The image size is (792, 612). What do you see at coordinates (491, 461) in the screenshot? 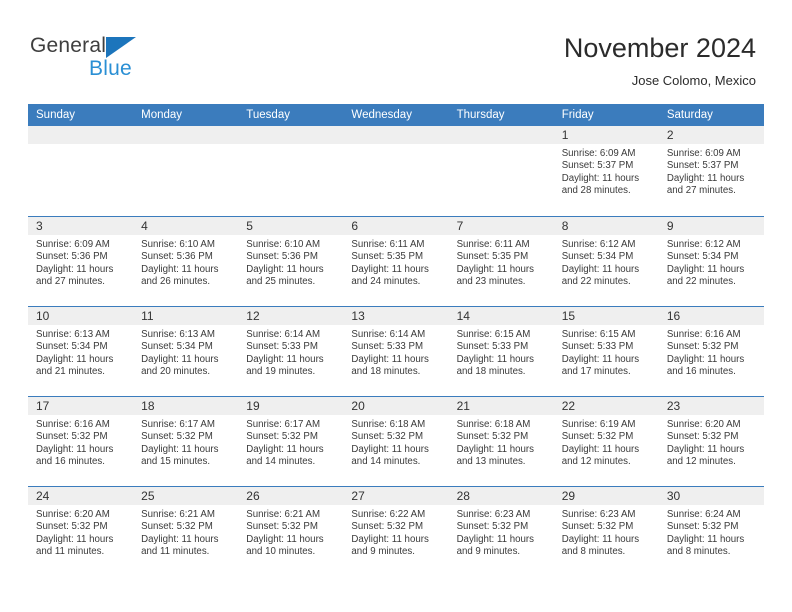
I see `daylight-text-line2: and 13 minutes.` at bounding box center [491, 461].